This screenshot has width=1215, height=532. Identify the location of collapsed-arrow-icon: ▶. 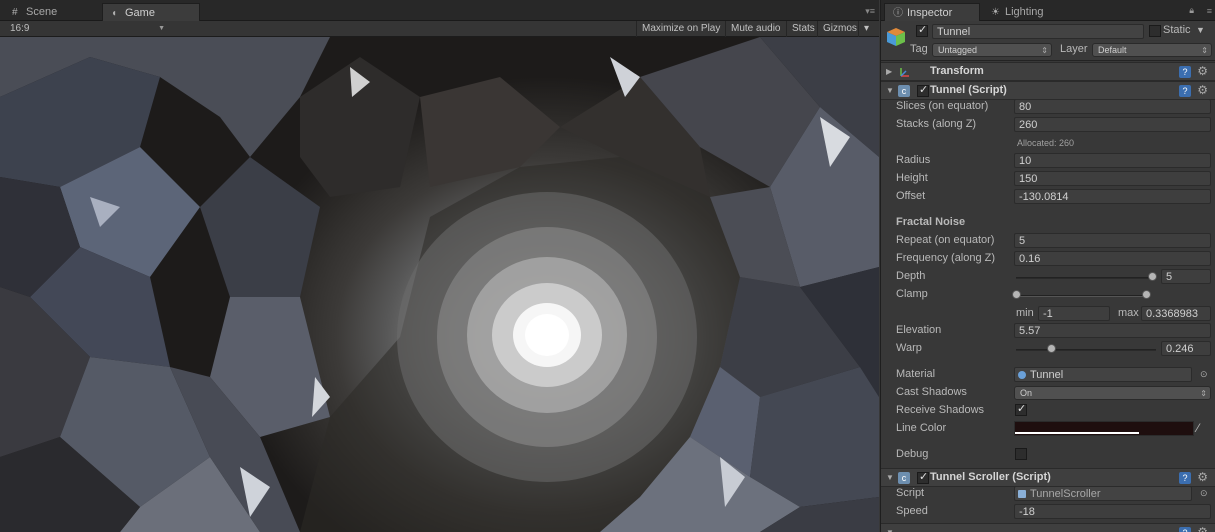
(889, 71).